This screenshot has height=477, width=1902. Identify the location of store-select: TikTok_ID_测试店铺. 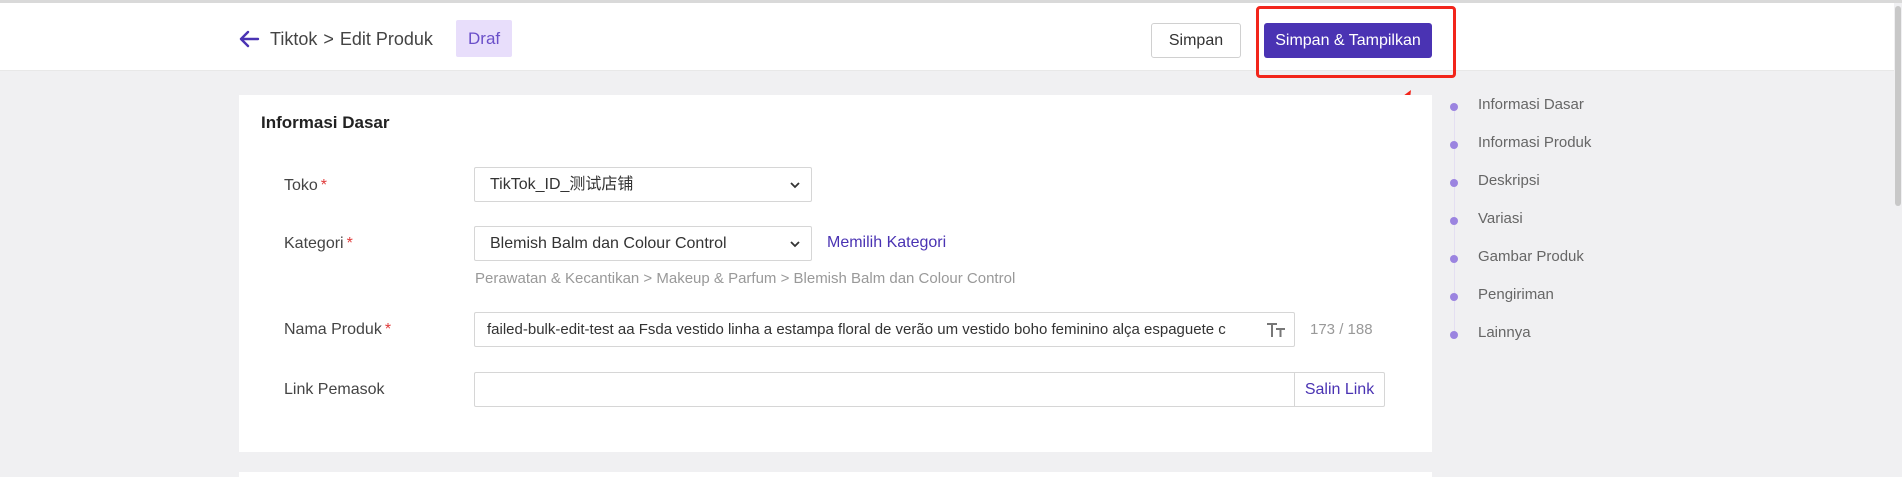
(643, 184).